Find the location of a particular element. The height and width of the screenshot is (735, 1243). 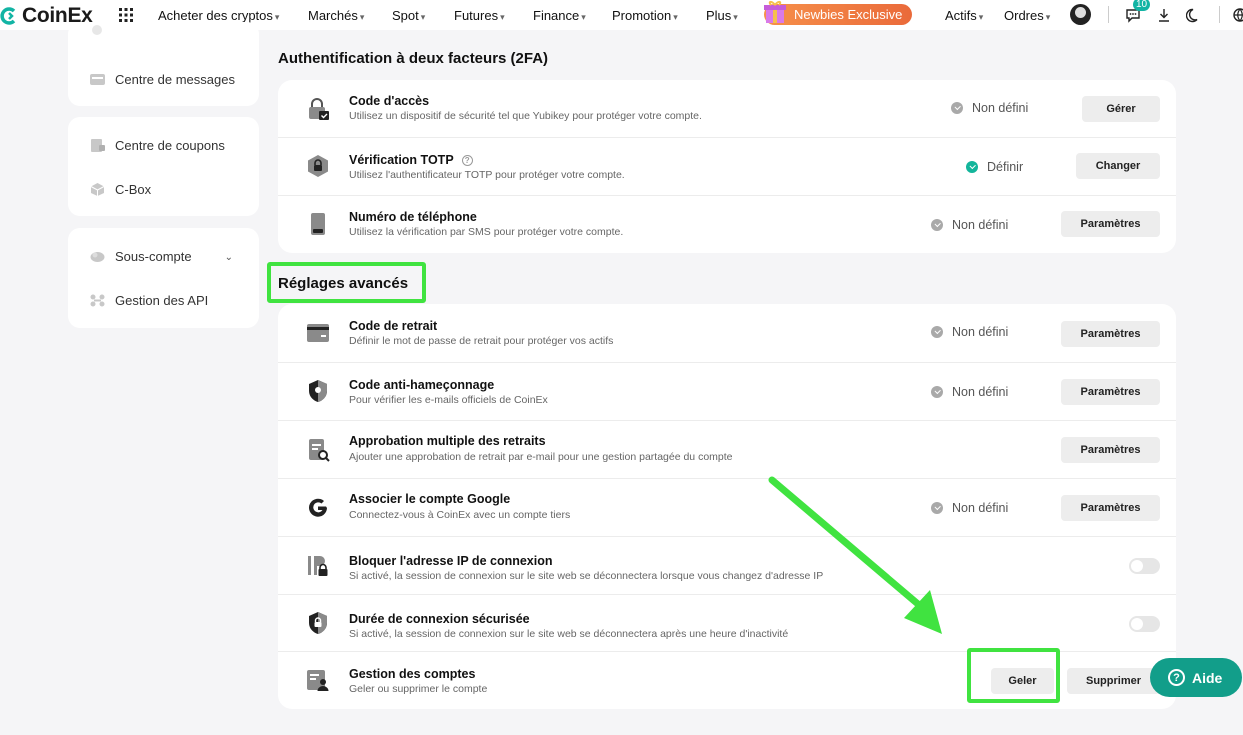

notification-badge: 10 is located at coordinates (1142, 5).